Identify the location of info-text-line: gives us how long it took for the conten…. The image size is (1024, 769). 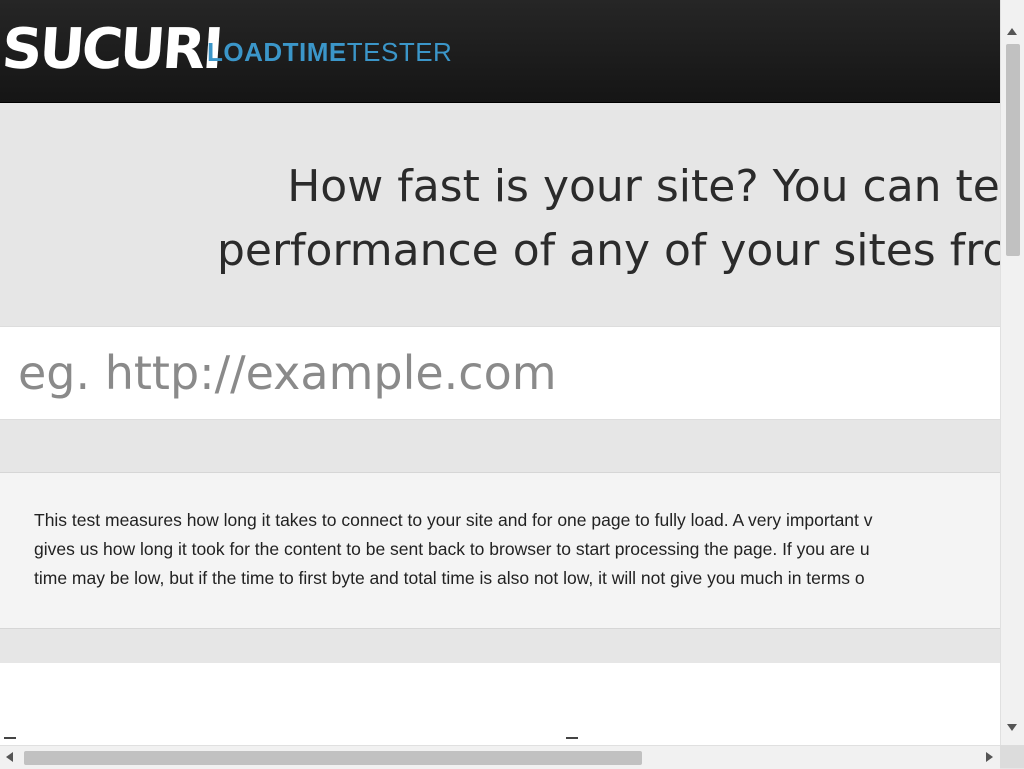
(452, 549).